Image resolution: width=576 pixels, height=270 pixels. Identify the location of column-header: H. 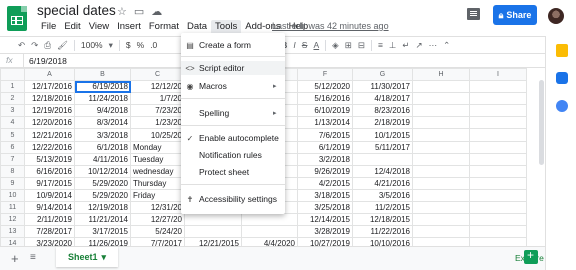
(441, 75).